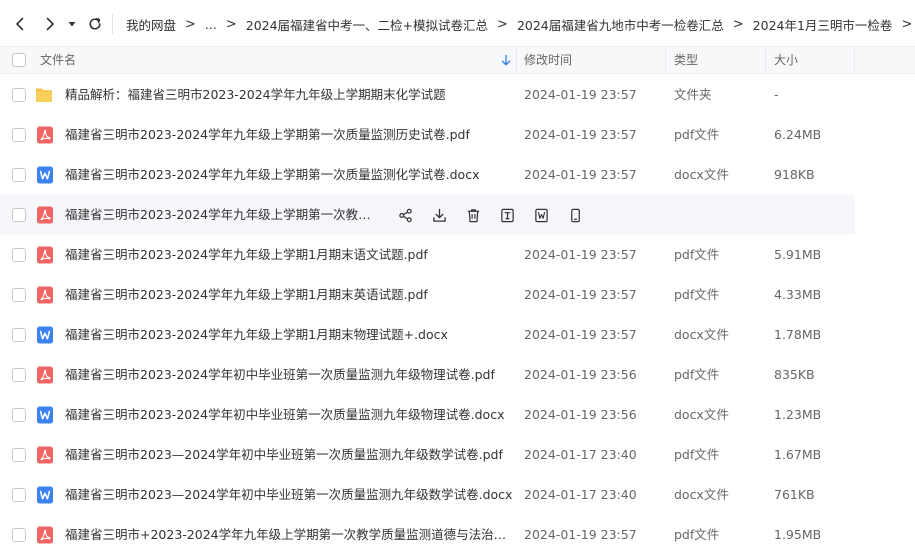  Describe the element at coordinates (686, 60) in the screenshot. I see `column-header-type: 类型` at that location.